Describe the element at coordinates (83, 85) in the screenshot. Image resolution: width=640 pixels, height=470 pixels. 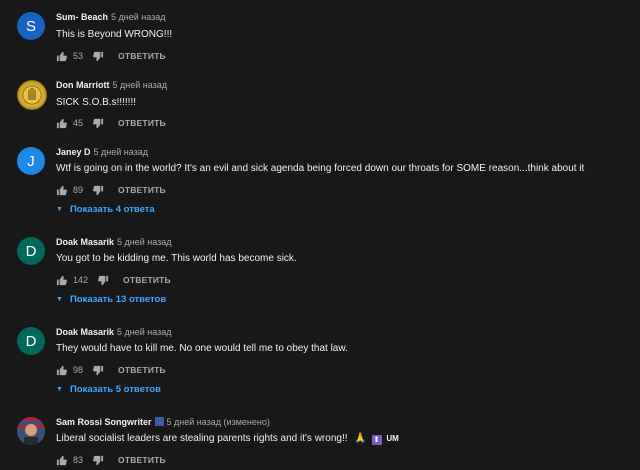
I see `author-name: Don Marriott` at that location.